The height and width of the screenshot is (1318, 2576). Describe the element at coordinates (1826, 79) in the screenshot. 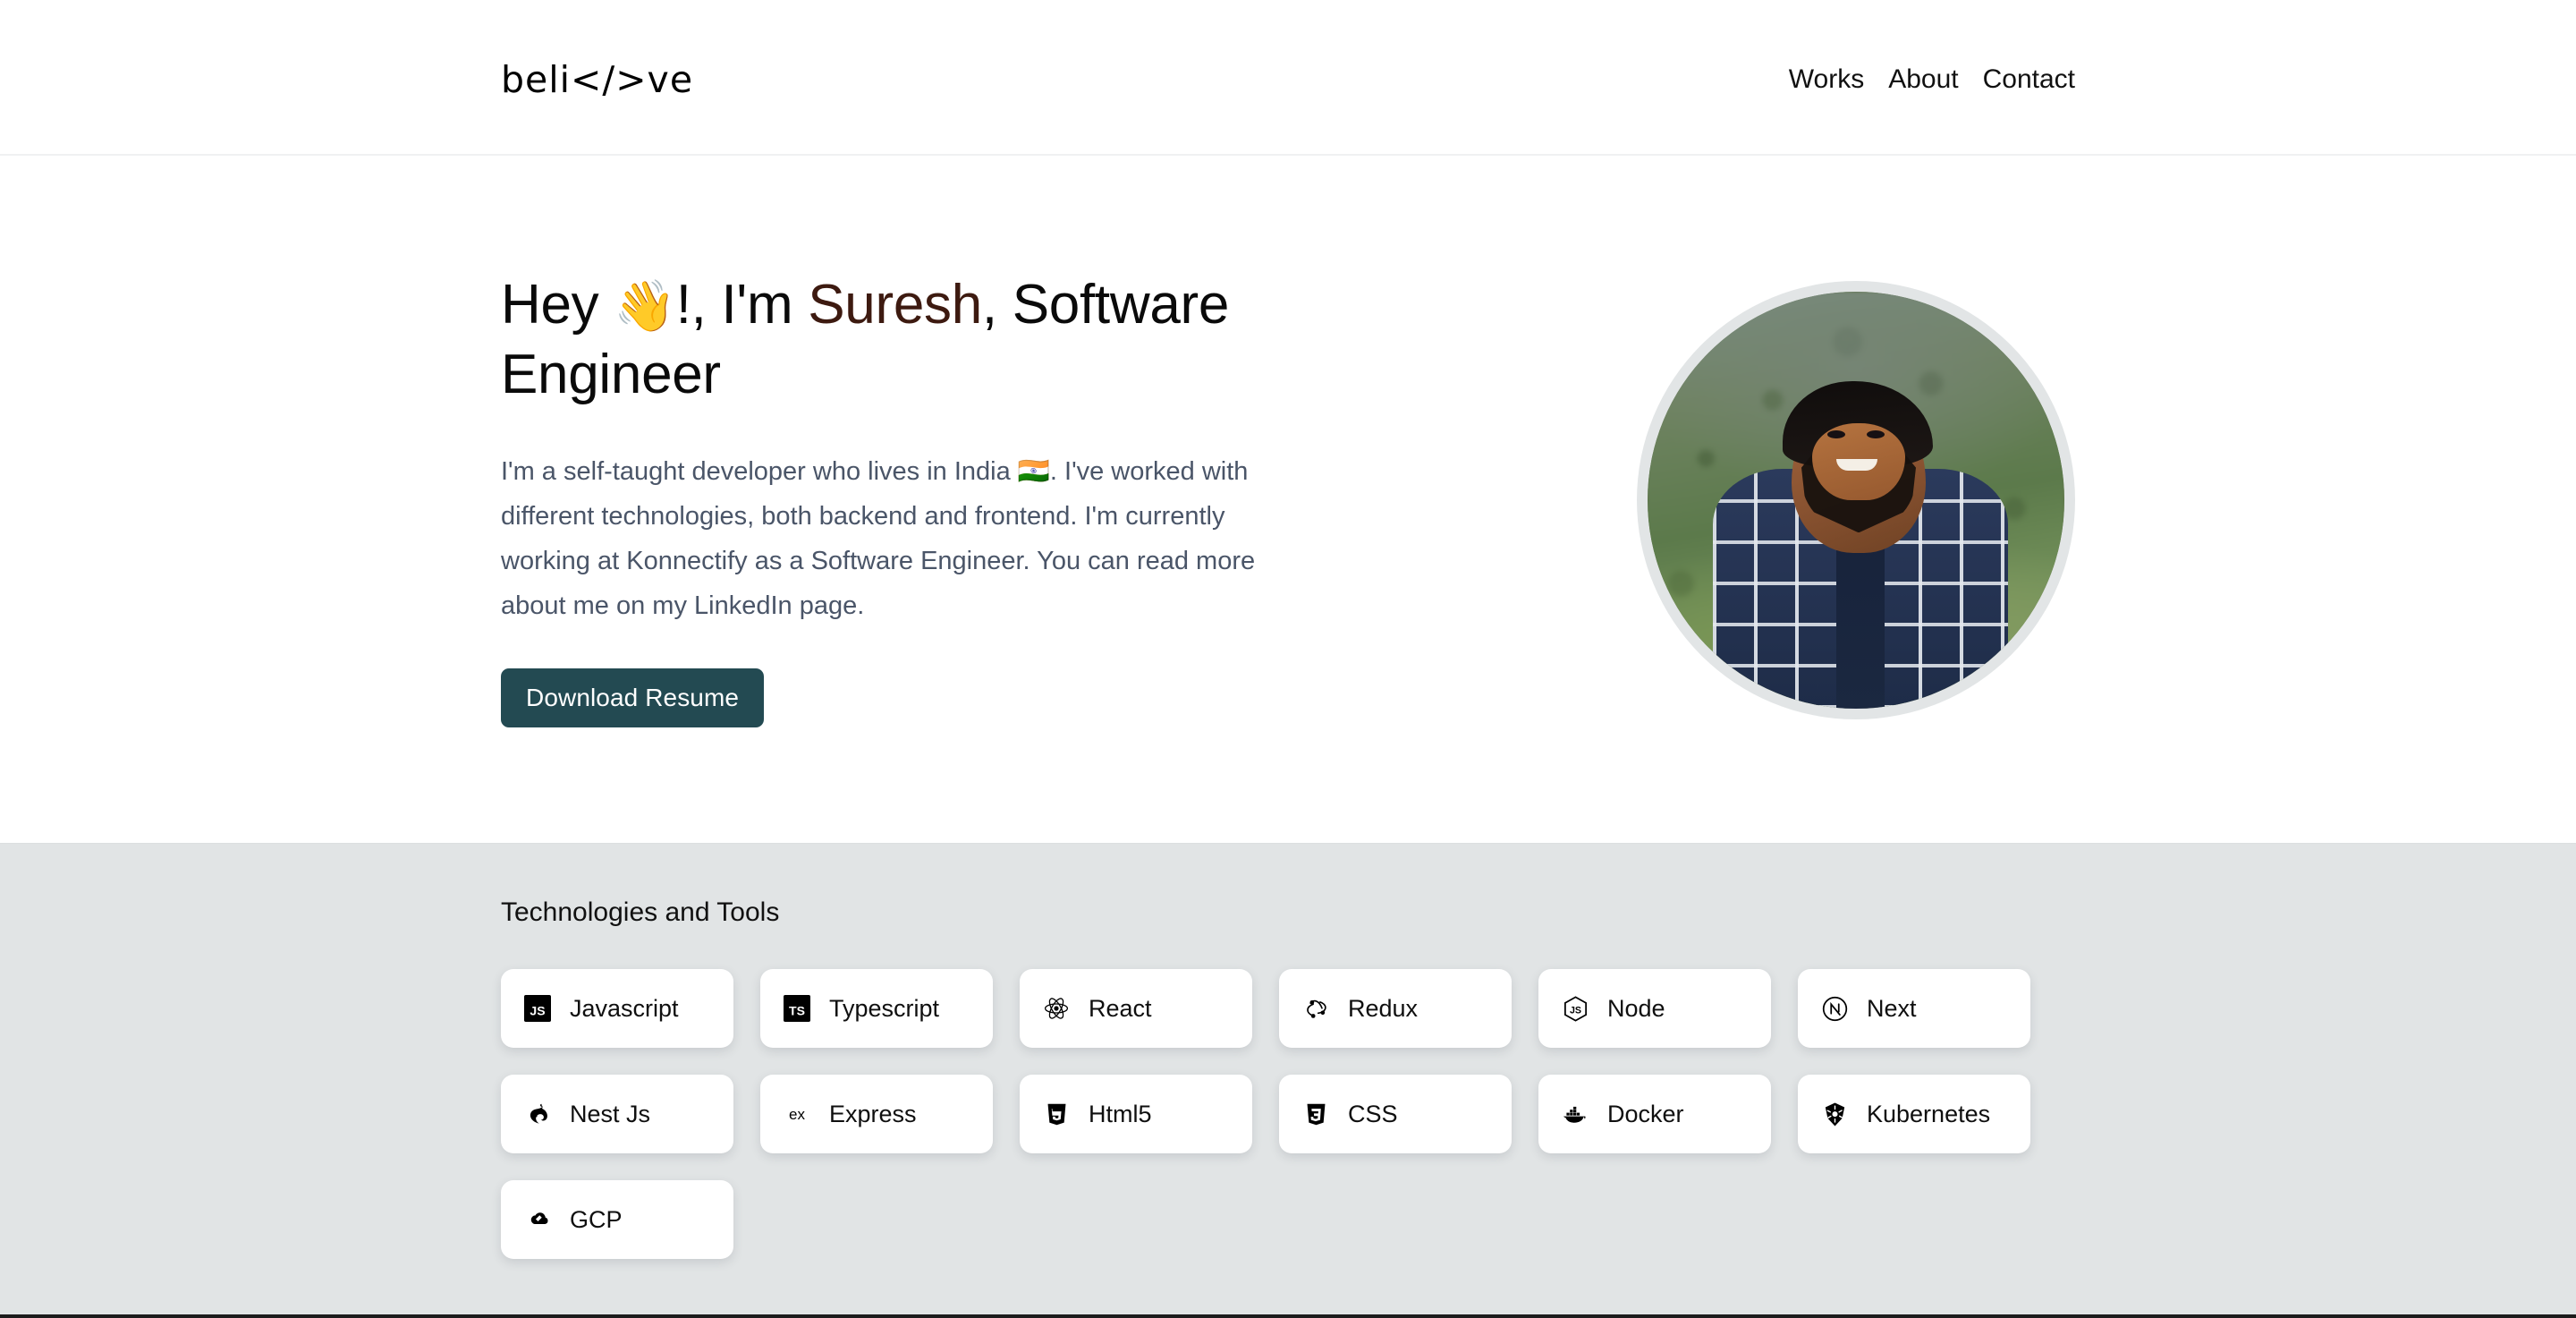

I see `nav-link-works: Works` at that location.